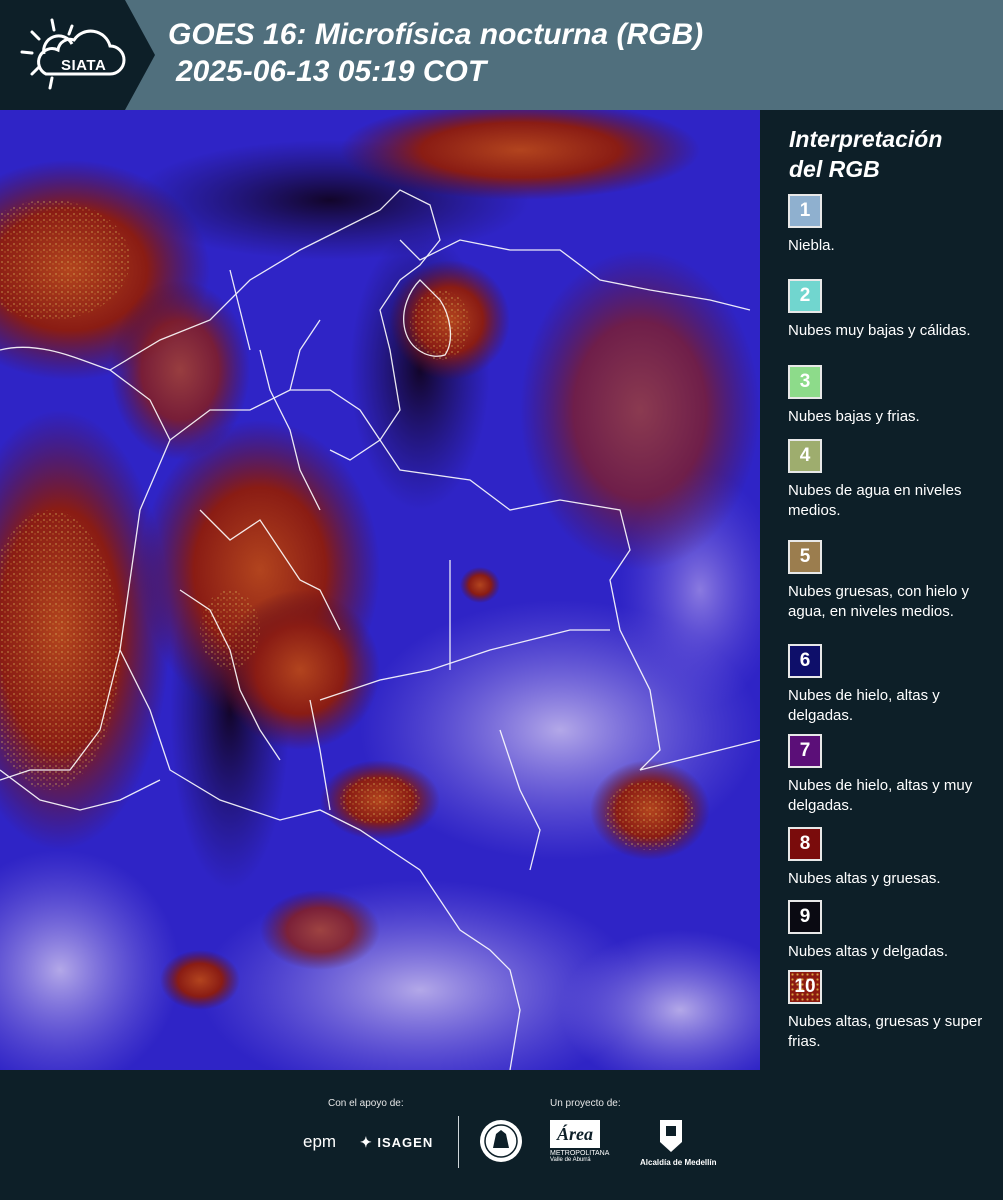 Image resolution: width=1003 pixels, height=1200 pixels. What do you see at coordinates (893, 396) in the screenshot?
I see `legend-item-3: 3 Nubes bajas y frias.` at bounding box center [893, 396].